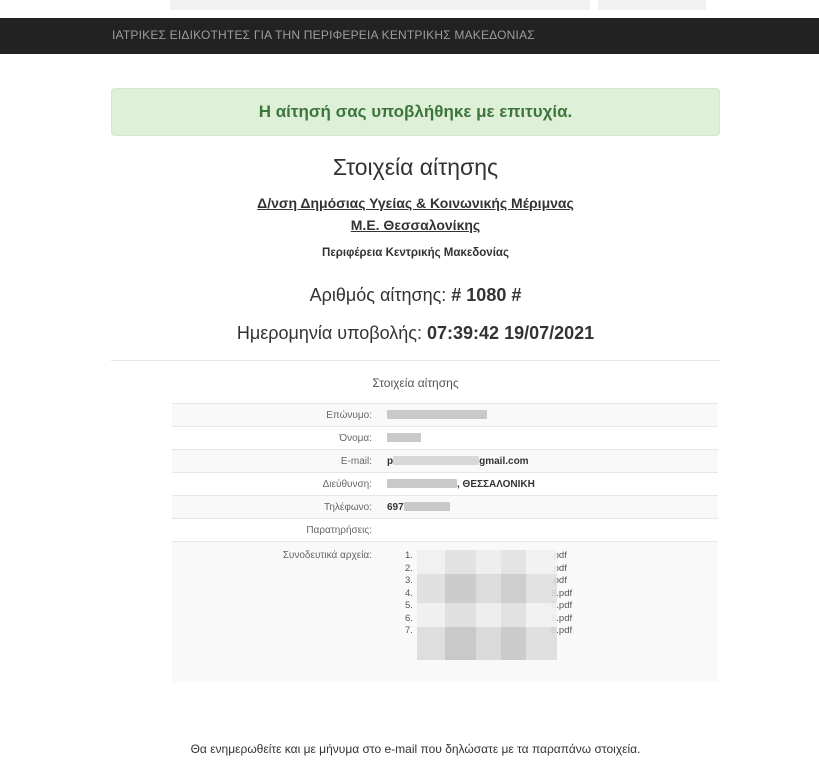 The image size is (819, 776). What do you see at coordinates (415, 167) in the screenshot?
I see `page-title: Στοιχεία αίτησης` at bounding box center [415, 167].